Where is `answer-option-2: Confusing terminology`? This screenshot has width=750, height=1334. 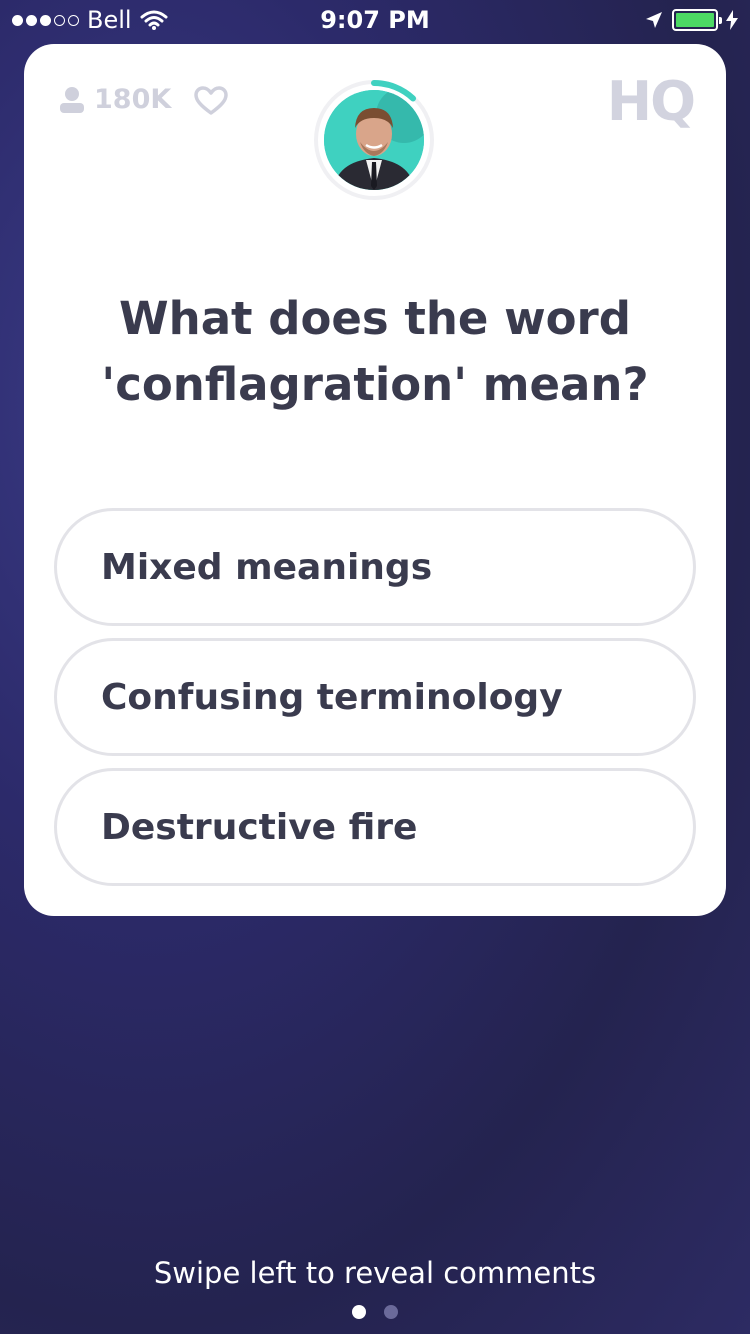 answer-option-2: Confusing terminology is located at coordinates (375, 697).